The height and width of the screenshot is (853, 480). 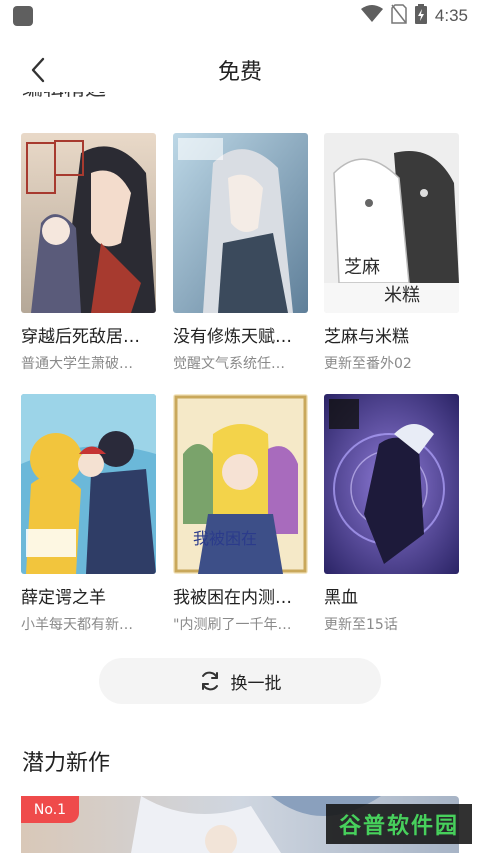 I want to click on top-app-bar: 免费, so click(x=240, y=70).